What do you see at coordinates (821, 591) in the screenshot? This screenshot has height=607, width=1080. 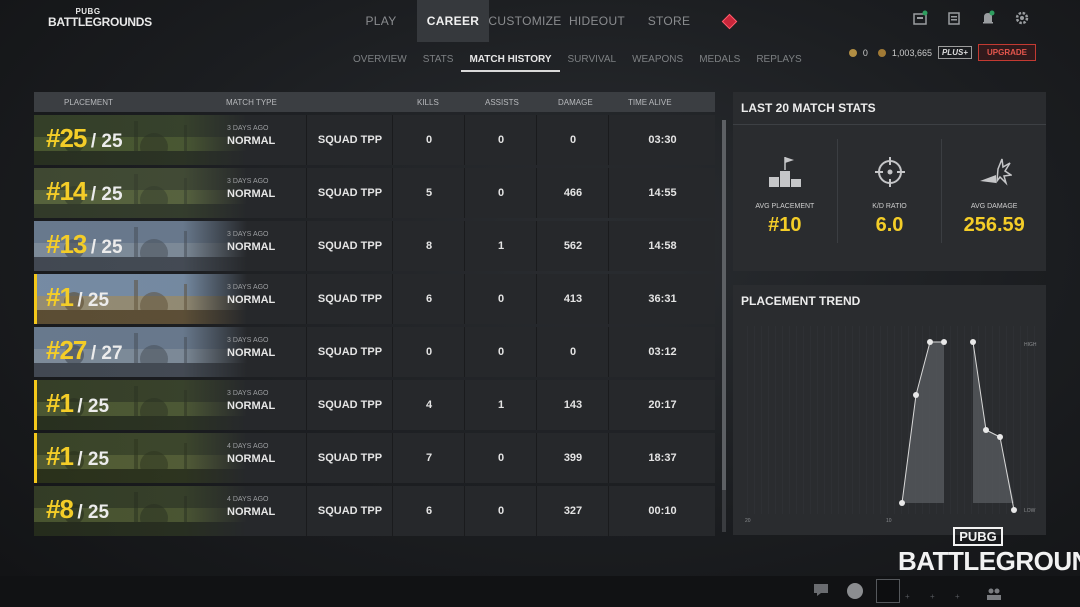 I see `chat-icon` at bounding box center [821, 591].